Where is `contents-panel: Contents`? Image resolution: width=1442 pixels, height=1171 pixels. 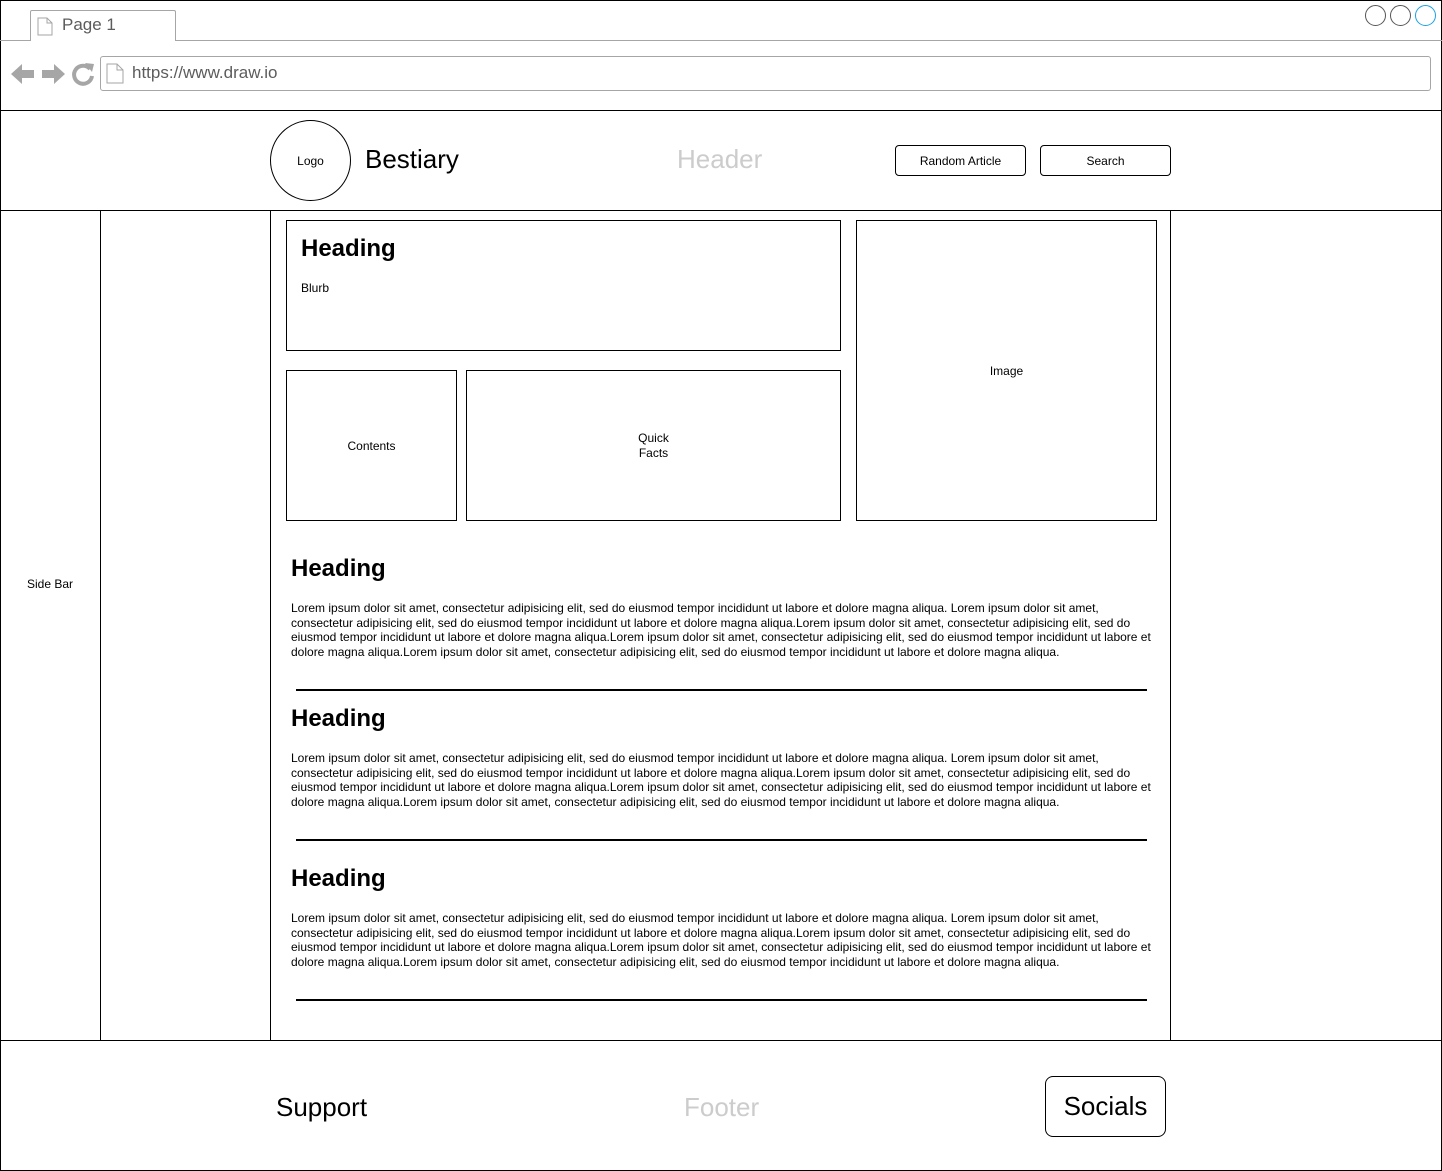
contents-panel: Contents is located at coordinates (371, 445).